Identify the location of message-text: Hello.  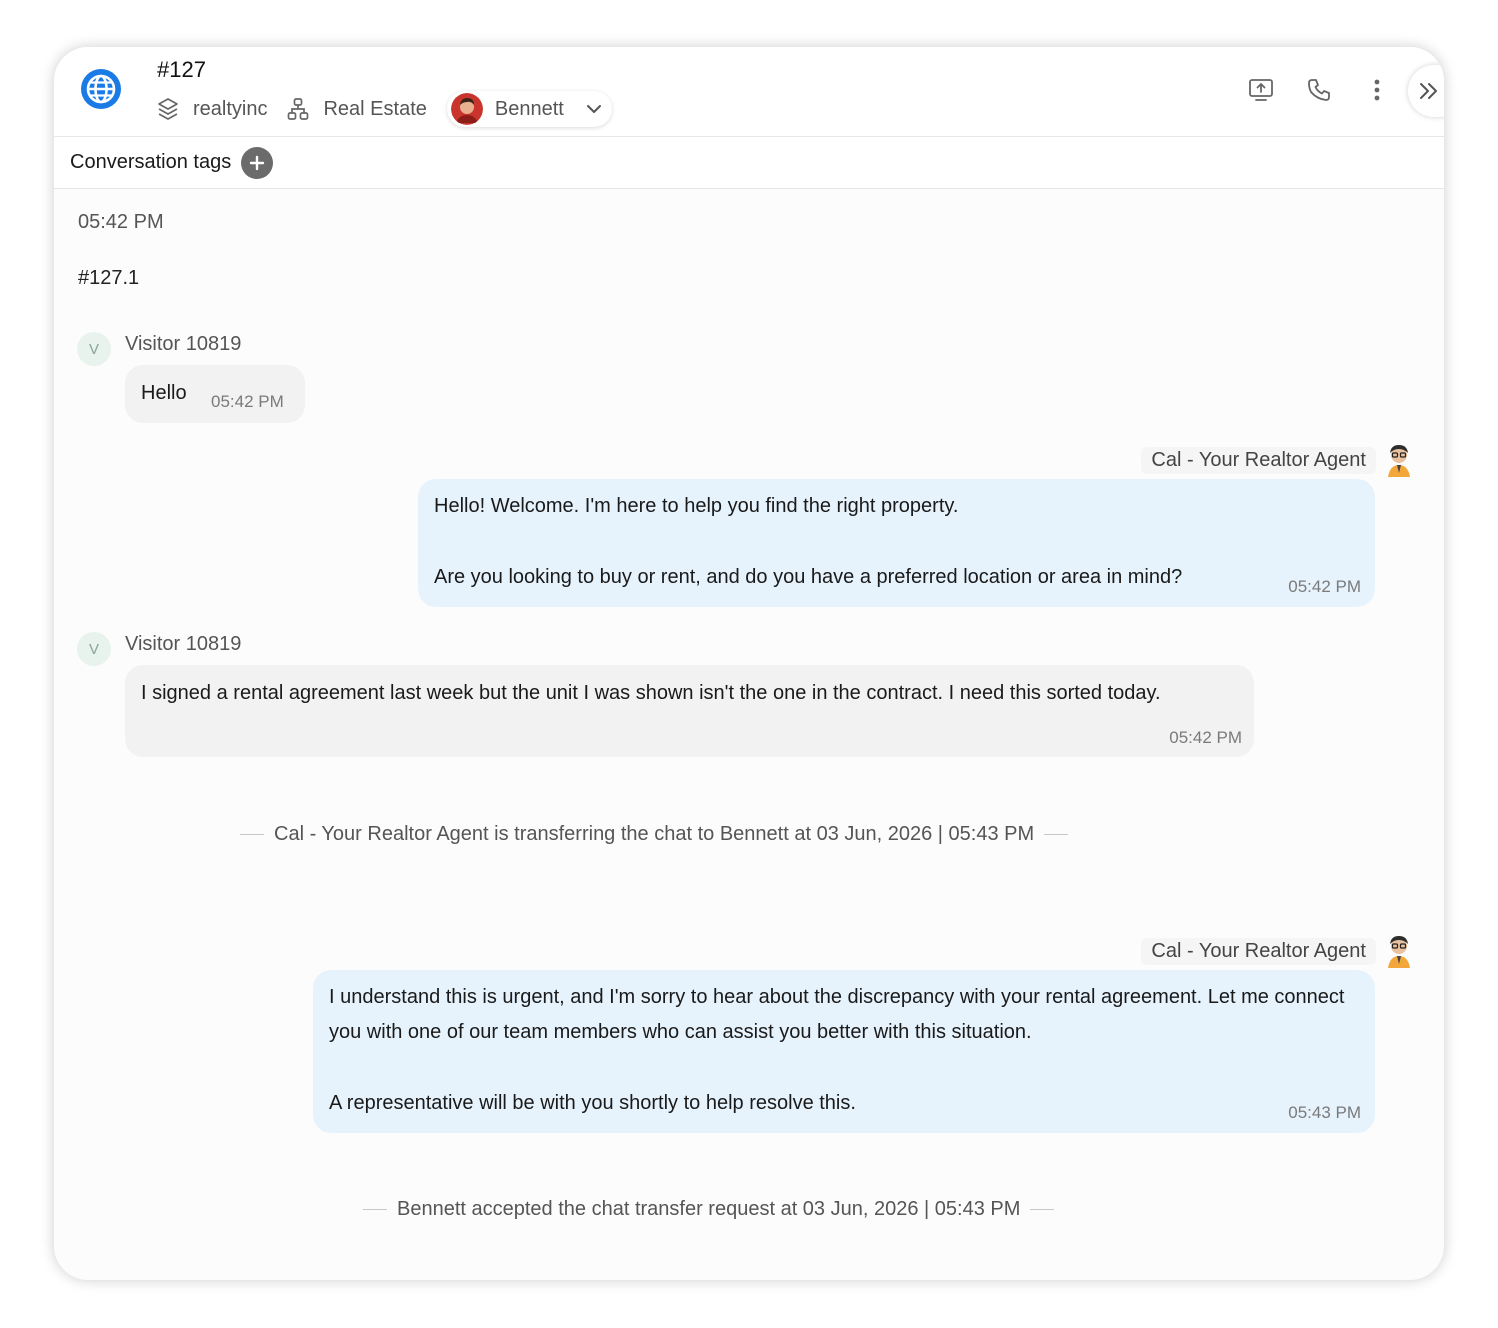
(164, 393).